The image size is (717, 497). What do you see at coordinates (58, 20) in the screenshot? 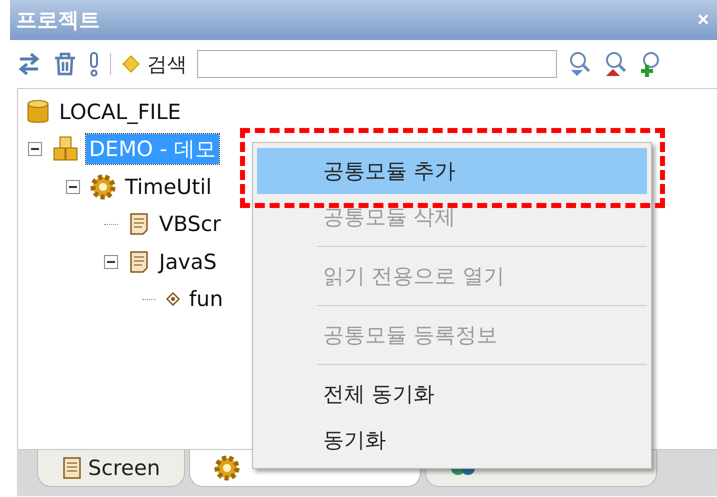
I see `panel-title: 프로젝트` at bounding box center [58, 20].